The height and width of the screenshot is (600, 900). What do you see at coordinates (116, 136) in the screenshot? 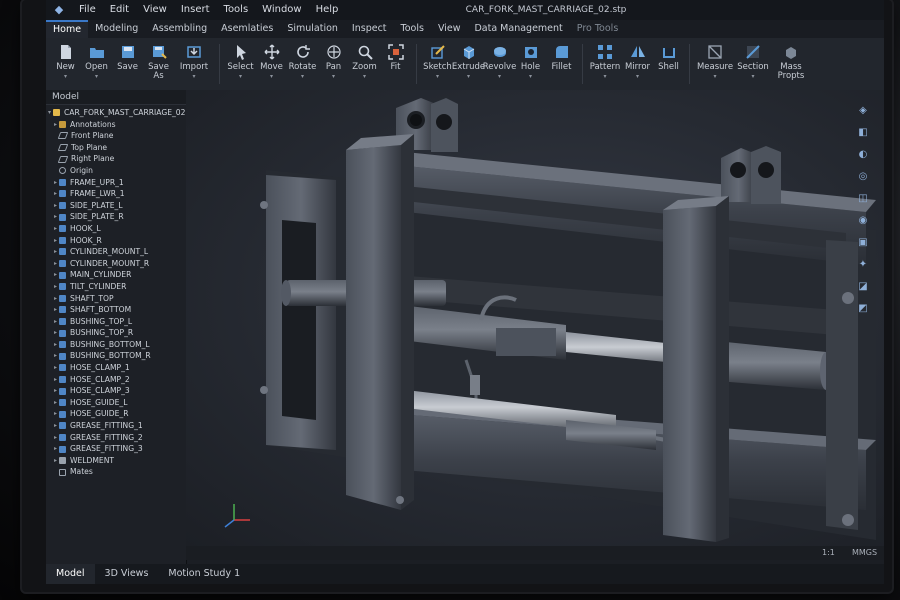
I see `tree-item: Front Plane` at bounding box center [116, 136].